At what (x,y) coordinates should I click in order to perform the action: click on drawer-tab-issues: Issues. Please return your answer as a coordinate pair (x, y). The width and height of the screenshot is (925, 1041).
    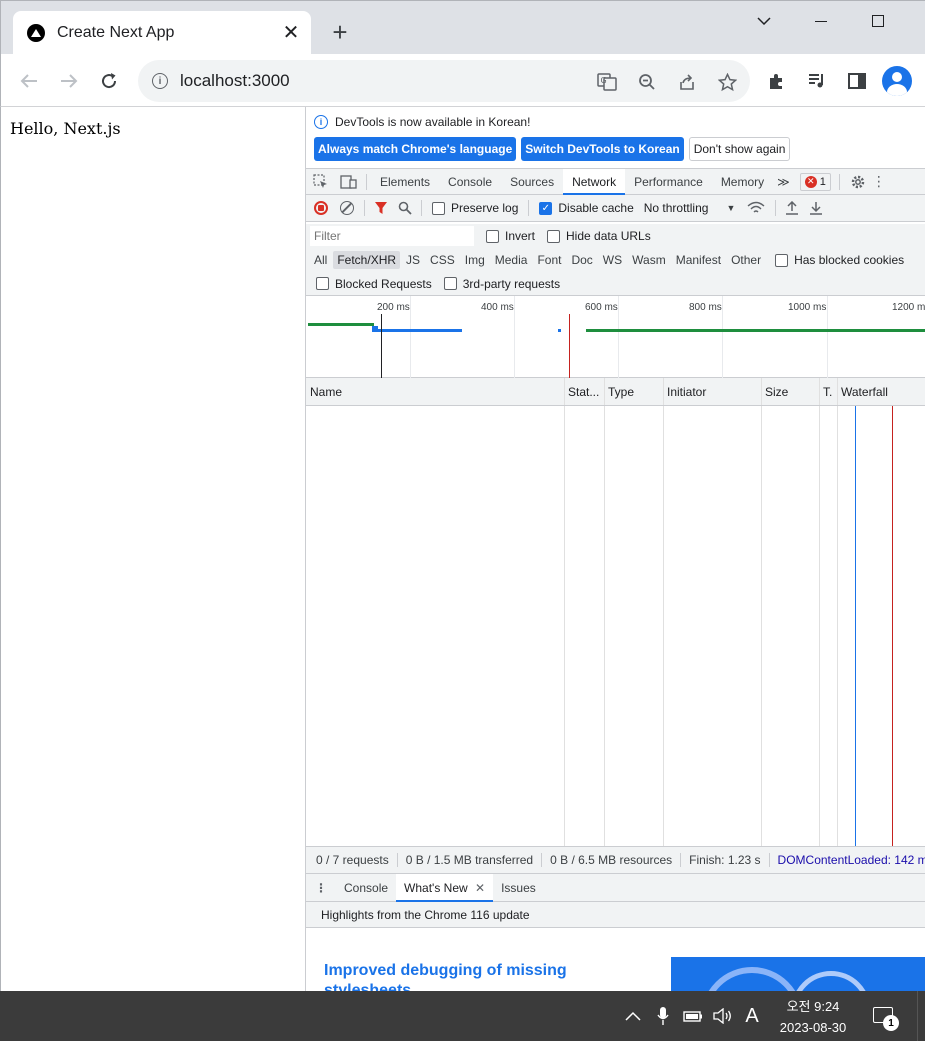
    Looking at the image, I should click on (518, 888).